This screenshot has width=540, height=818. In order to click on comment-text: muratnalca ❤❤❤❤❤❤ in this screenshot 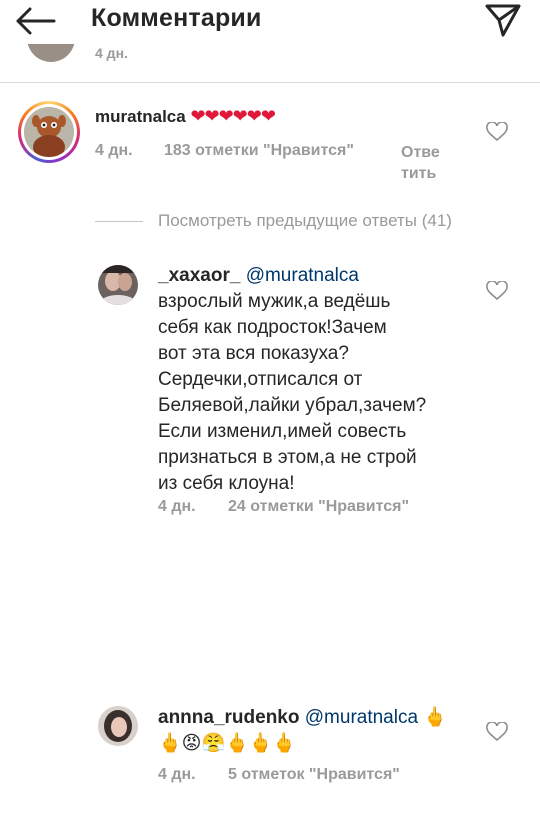, I will do `click(185, 116)`.